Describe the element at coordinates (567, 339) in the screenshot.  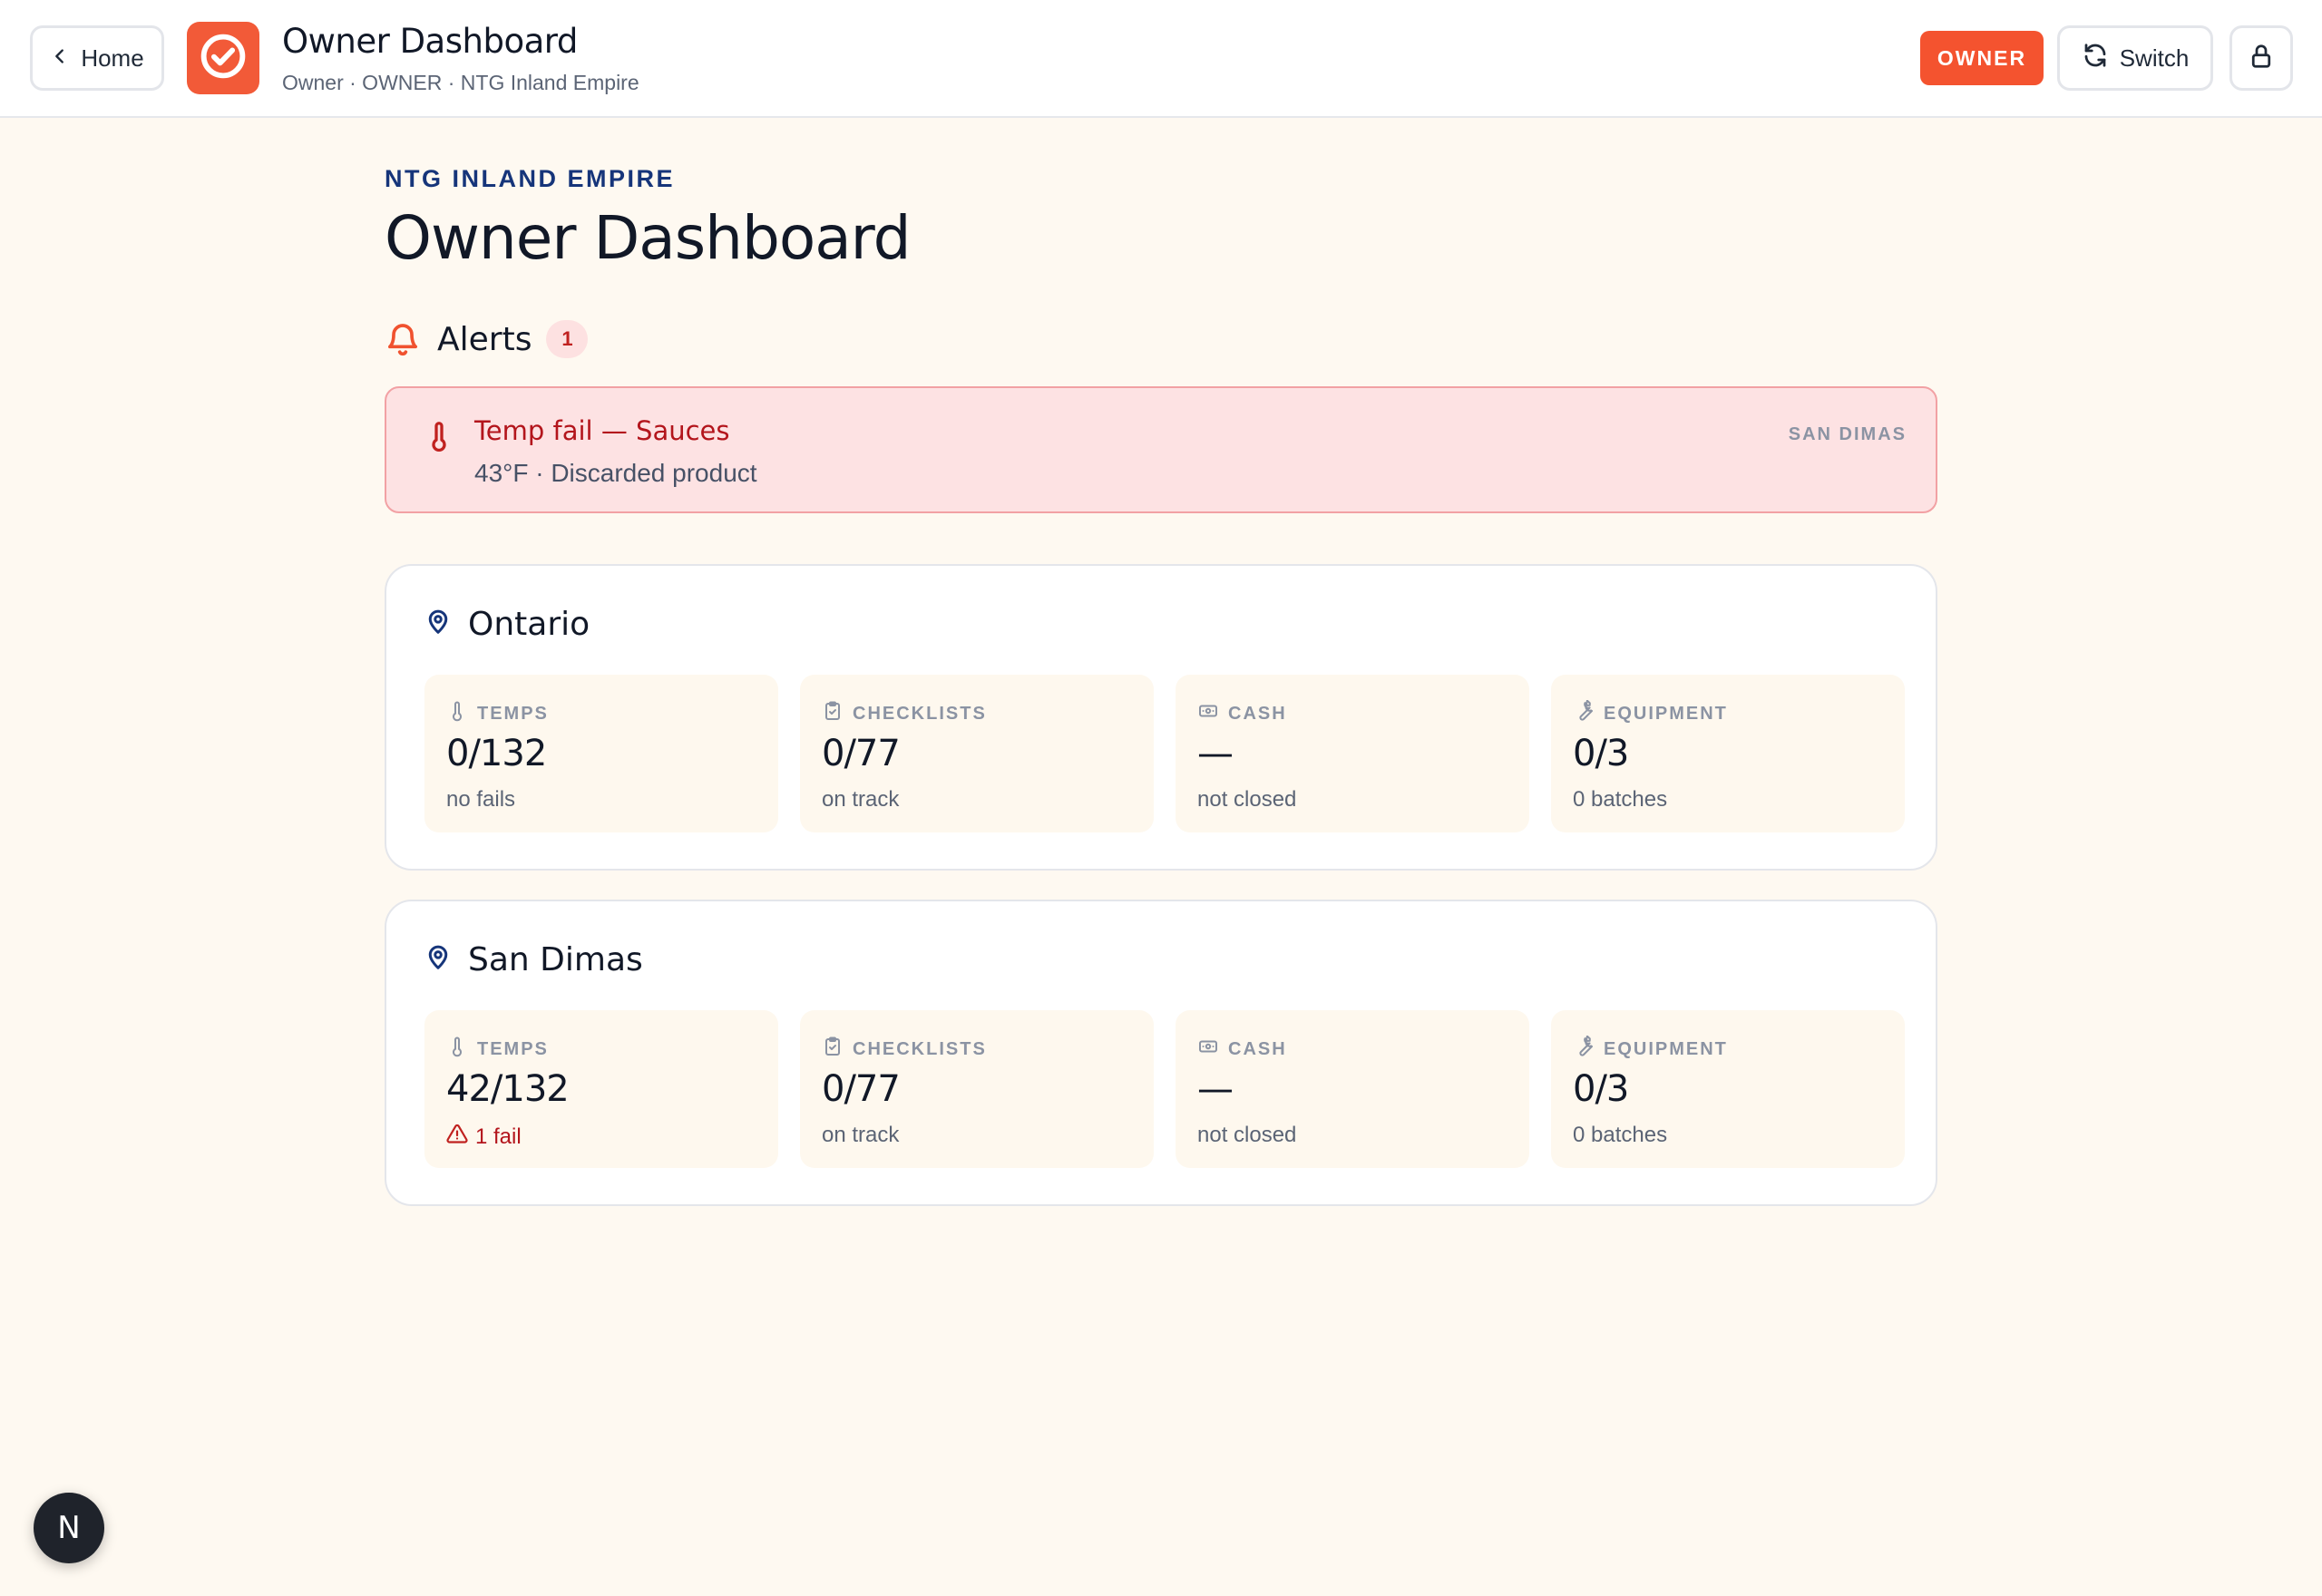
I see `alerts-count-badge: 1` at that location.